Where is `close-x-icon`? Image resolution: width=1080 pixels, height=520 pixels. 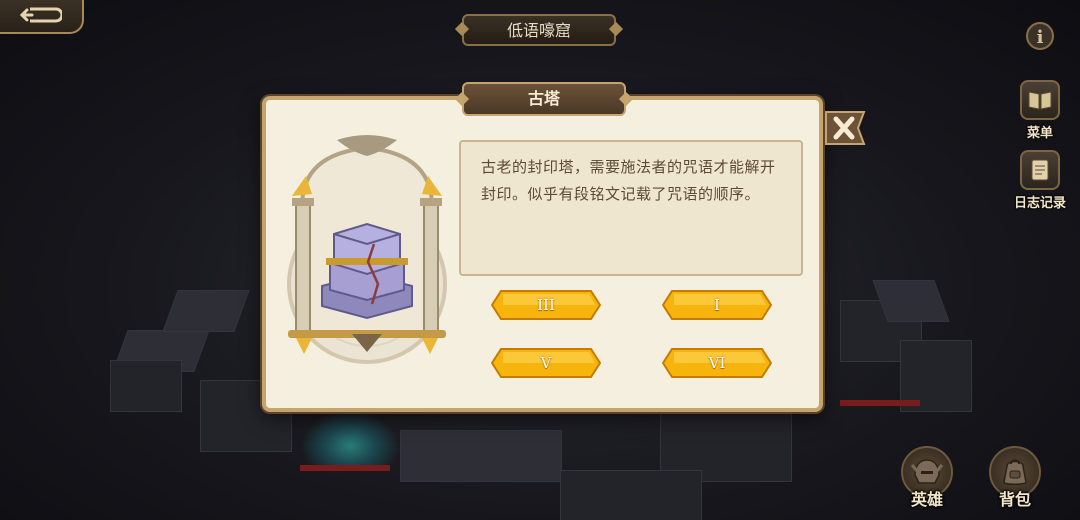
close-x-icon is located at coordinates (845, 128).